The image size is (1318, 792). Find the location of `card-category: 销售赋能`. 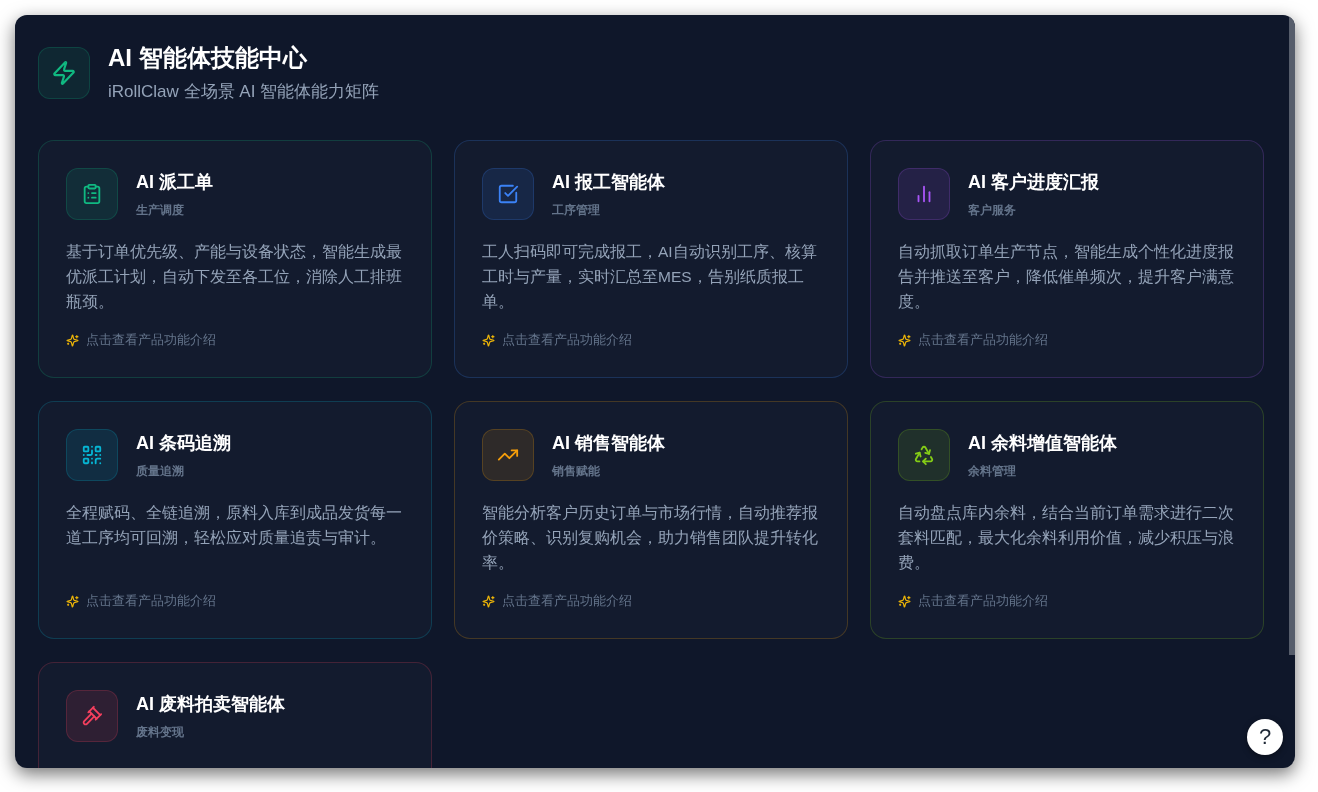

card-category: 销售赋能 is located at coordinates (576, 471).